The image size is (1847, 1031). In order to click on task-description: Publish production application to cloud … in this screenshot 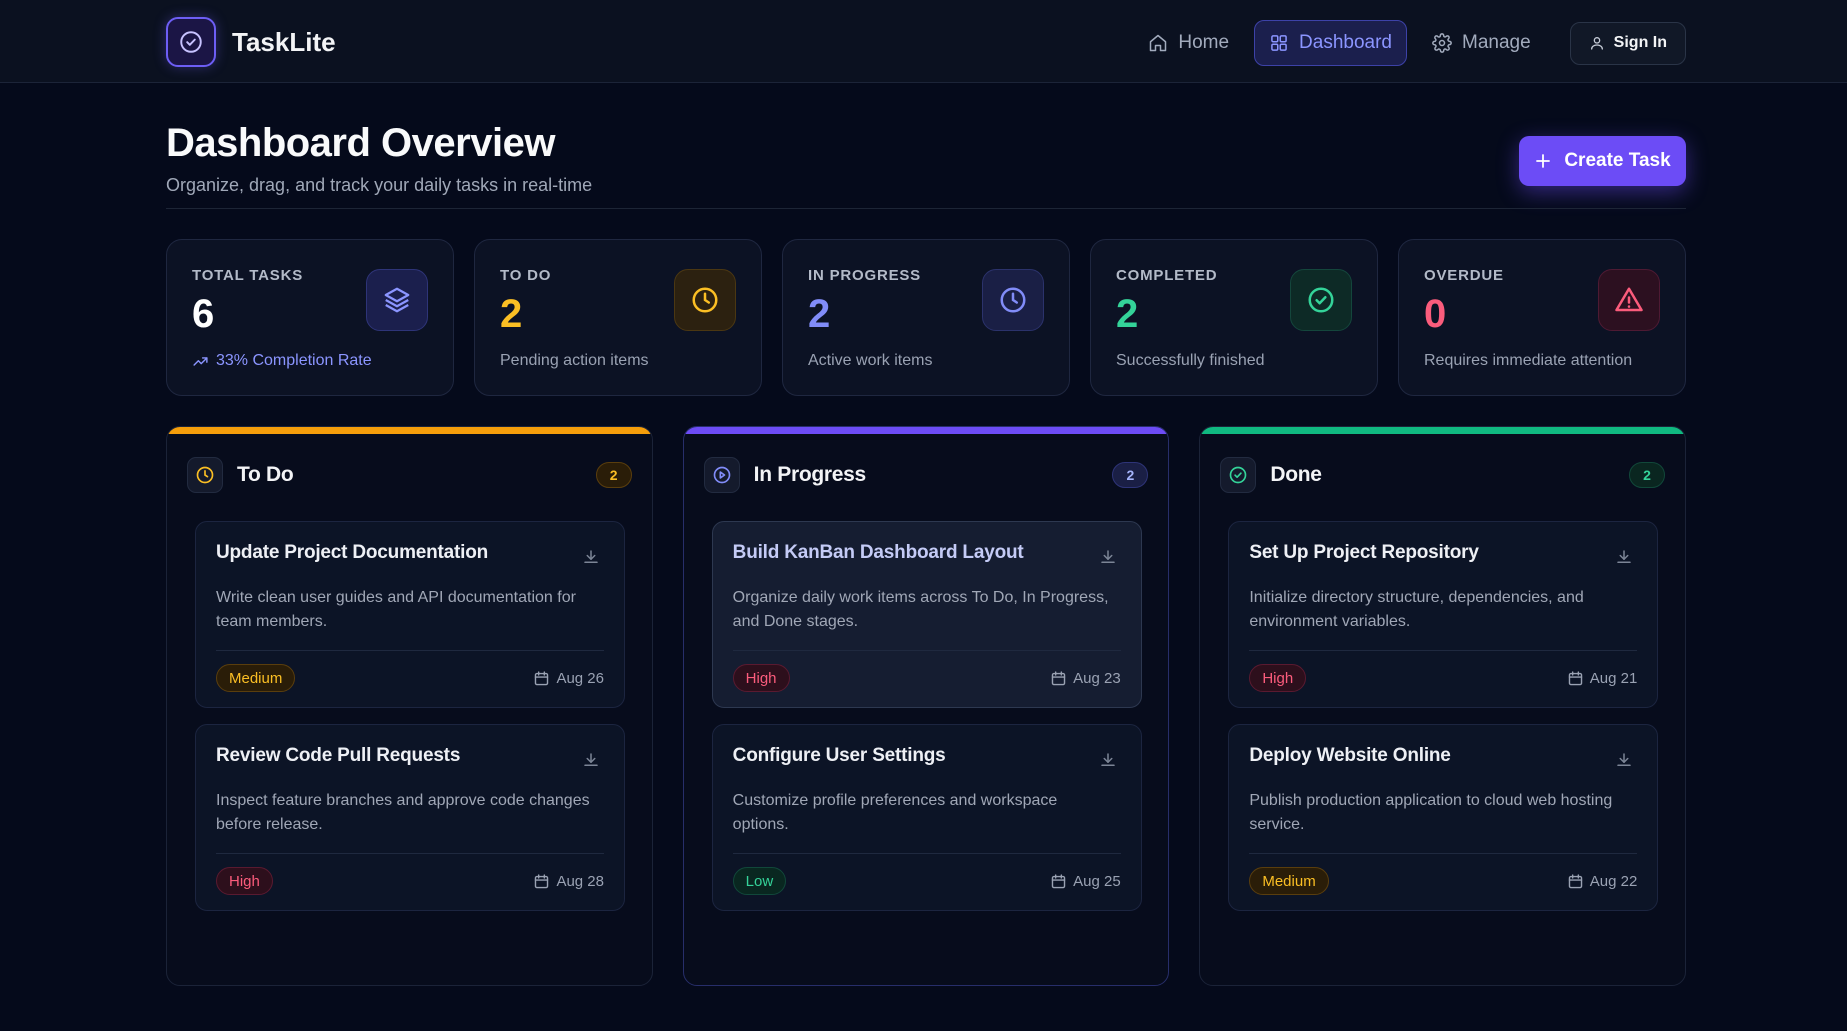, I will do `click(1431, 812)`.